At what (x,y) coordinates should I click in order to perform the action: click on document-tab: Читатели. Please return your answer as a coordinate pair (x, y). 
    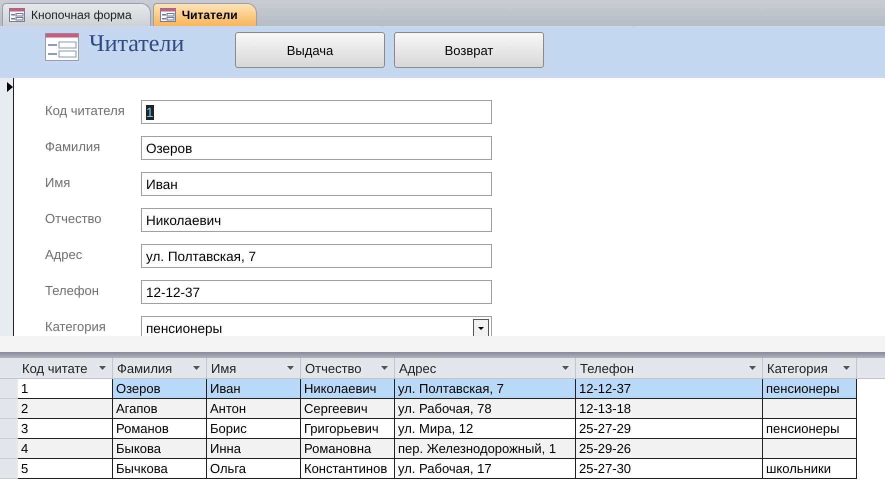
    Looking at the image, I should click on (204, 14).